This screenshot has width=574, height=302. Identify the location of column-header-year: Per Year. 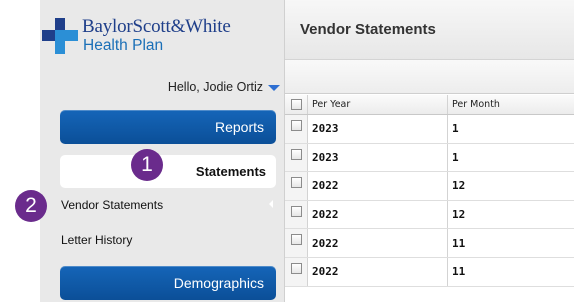
(378, 104).